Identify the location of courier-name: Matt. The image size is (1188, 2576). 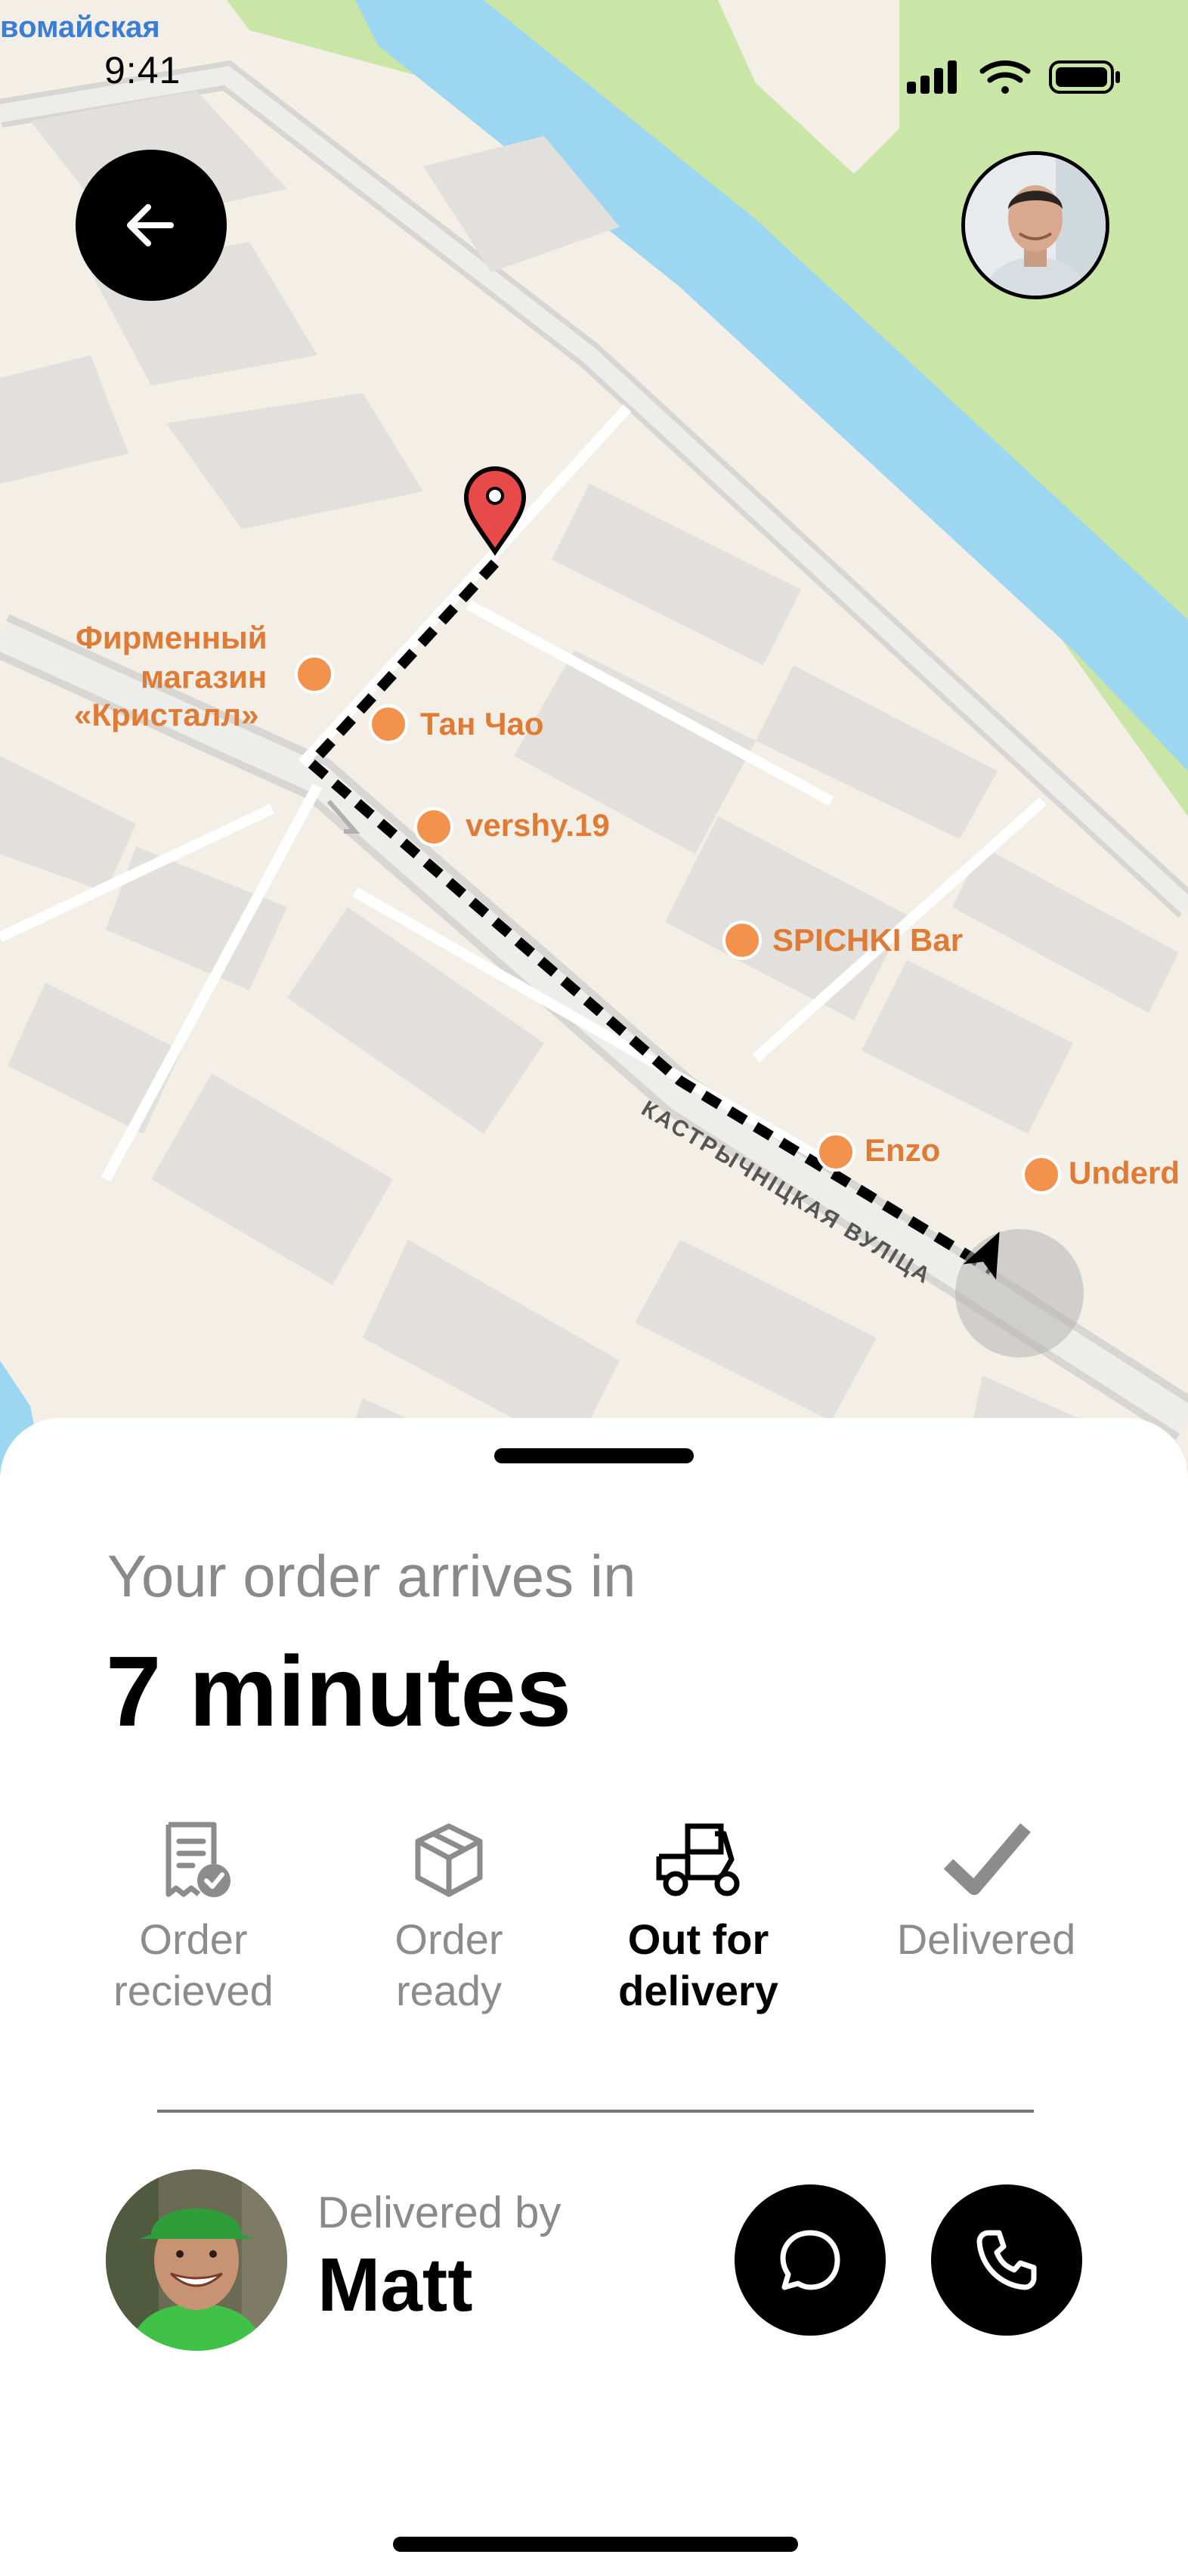
(395, 2285).